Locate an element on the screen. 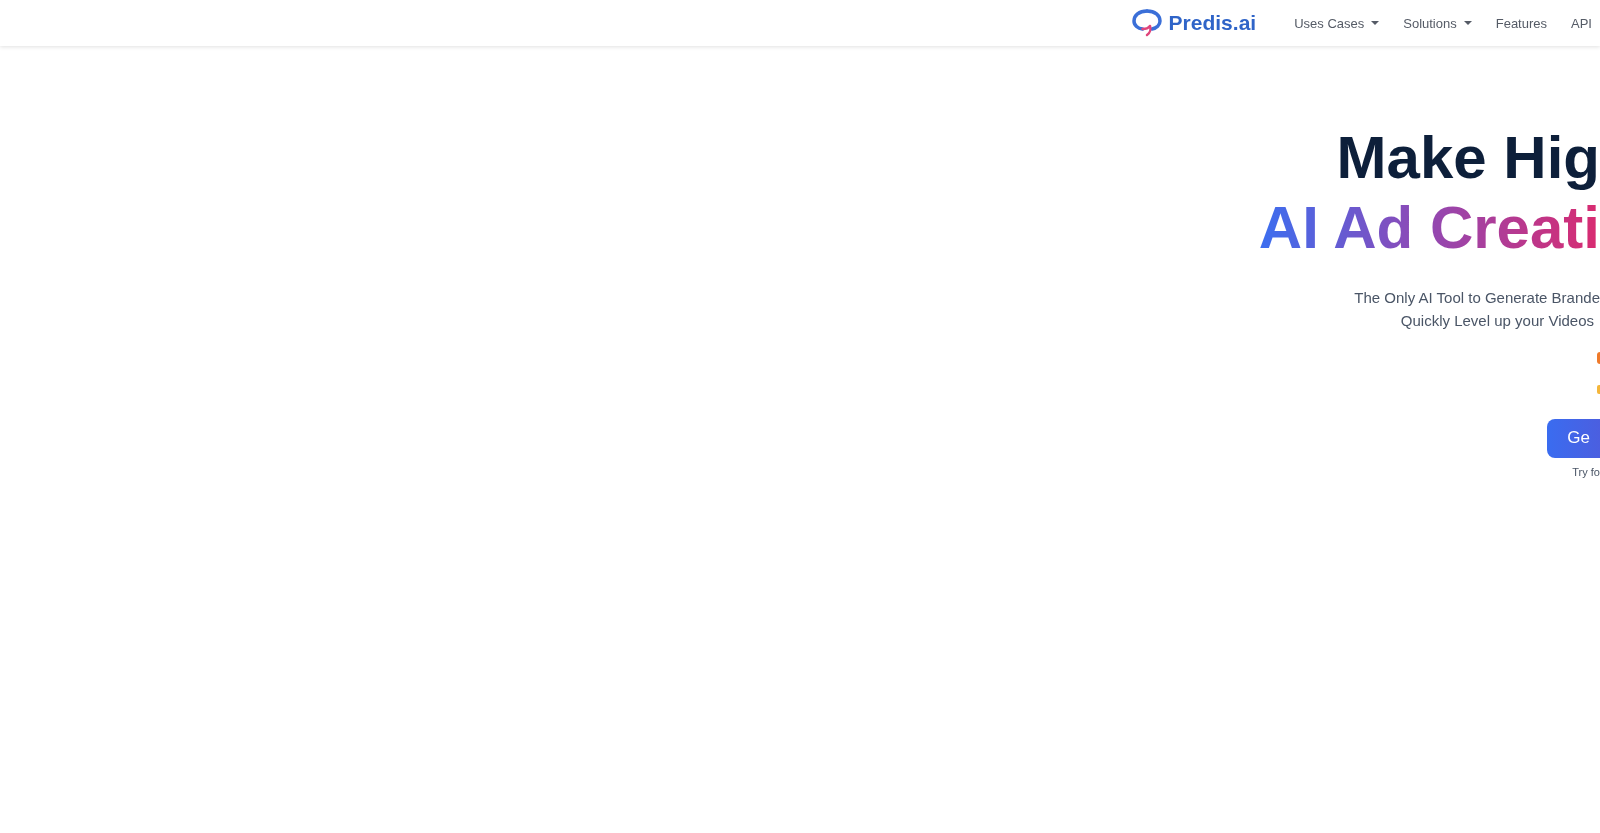 Image resolution: width=1600 pixels, height=833 pixels. get-started-button: Ge is located at coordinates (1573, 438).